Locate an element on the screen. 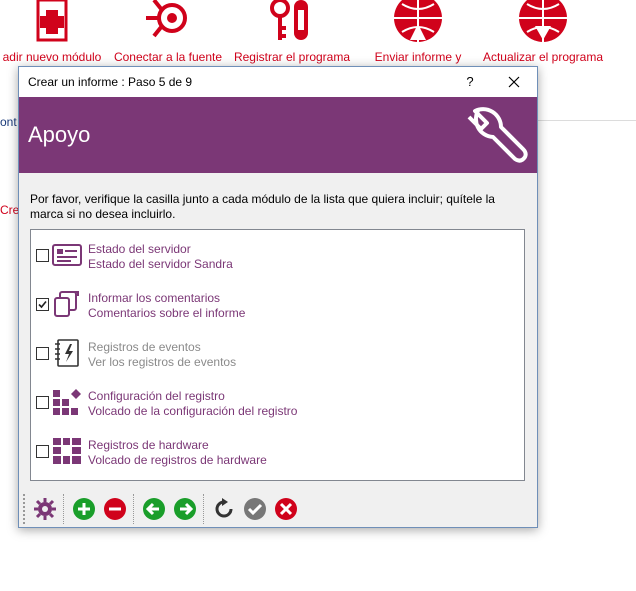  registry-config-icon is located at coordinates (67, 402).